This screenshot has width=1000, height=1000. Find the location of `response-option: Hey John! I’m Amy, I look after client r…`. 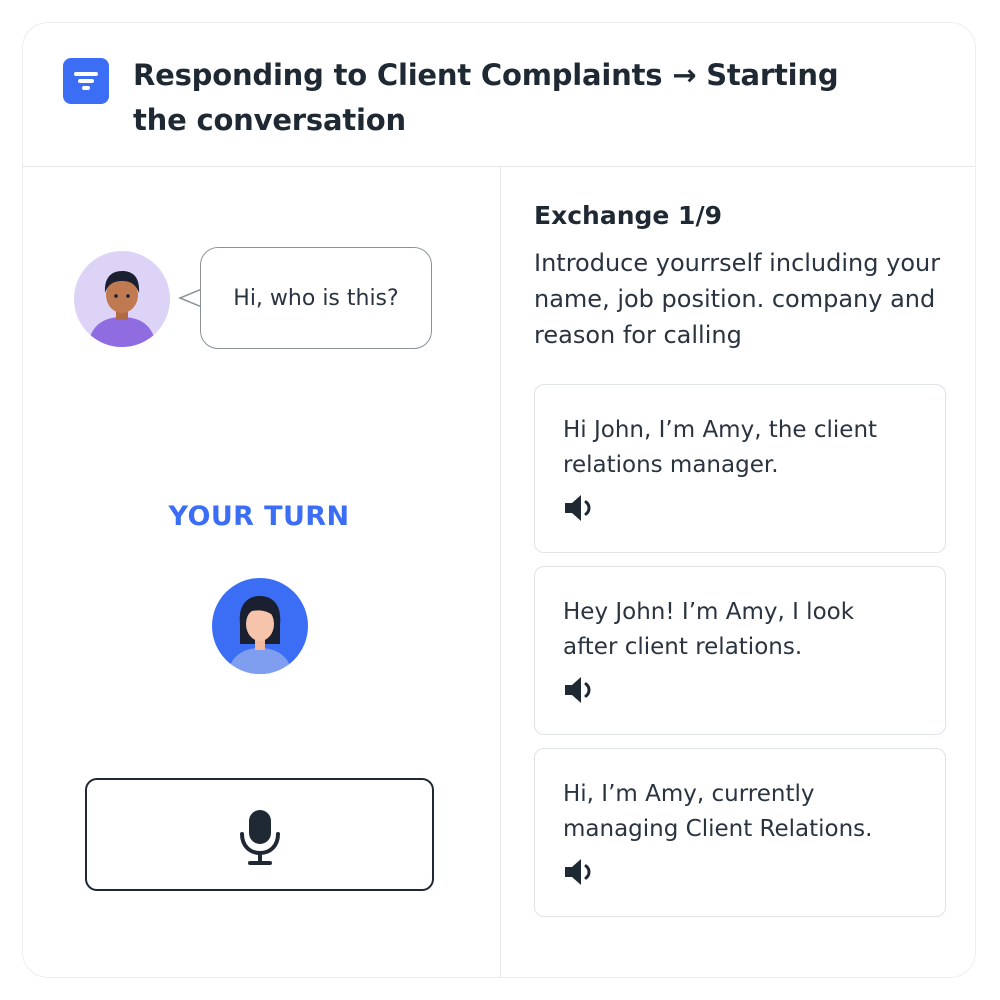

response-option: Hey John! I’m Amy, I look after client r… is located at coordinates (740, 650).